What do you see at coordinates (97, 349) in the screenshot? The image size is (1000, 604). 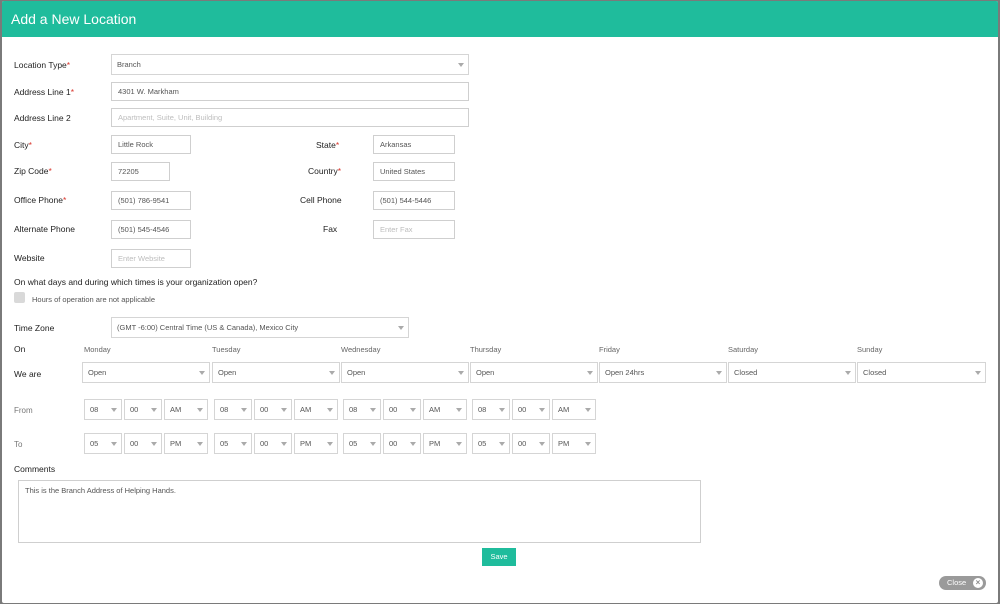 I see `day-label-monday: Monday` at bounding box center [97, 349].